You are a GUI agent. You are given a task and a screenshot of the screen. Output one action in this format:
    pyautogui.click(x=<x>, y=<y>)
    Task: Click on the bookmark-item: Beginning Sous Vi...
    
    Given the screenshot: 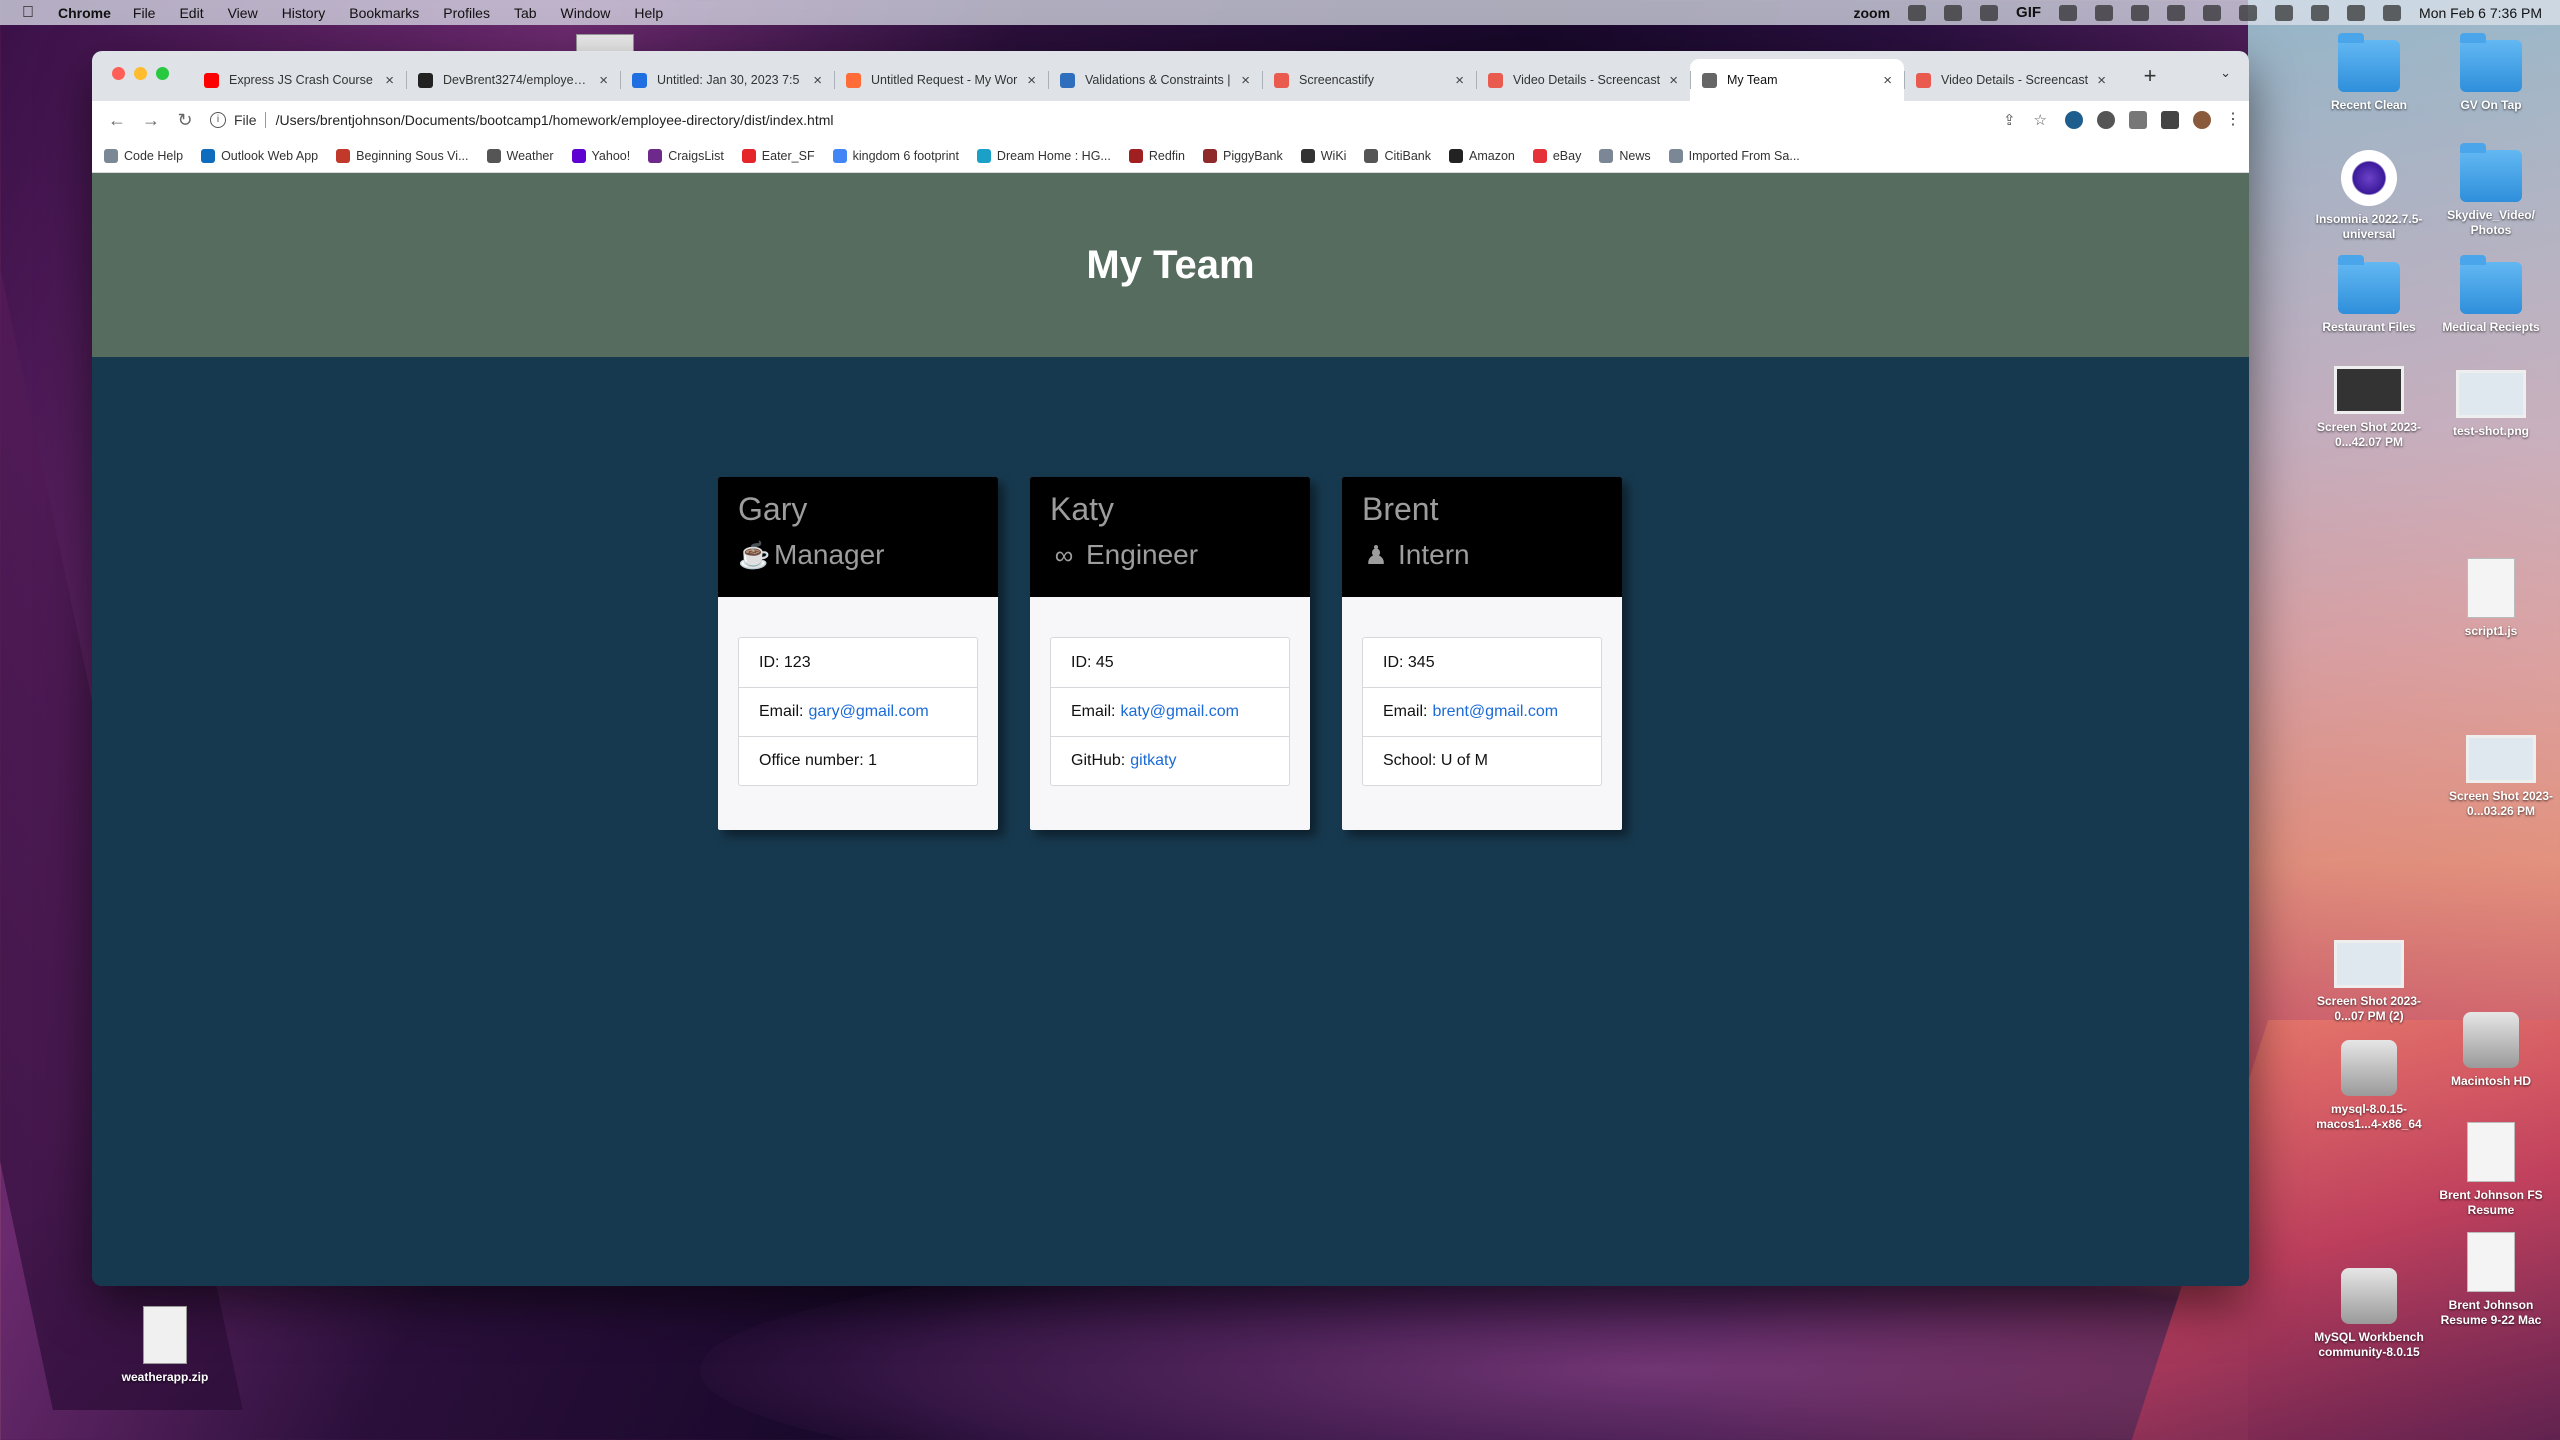 What is the action you would take?
    pyautogui.click(x=402, y=155)
    